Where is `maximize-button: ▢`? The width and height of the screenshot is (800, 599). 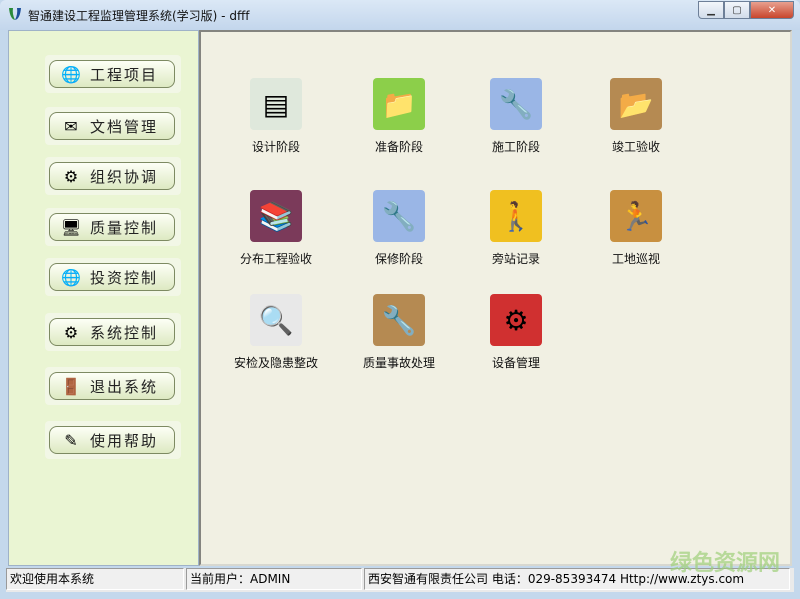 maximize-button: ▢ is located at coordinates (737, 10).